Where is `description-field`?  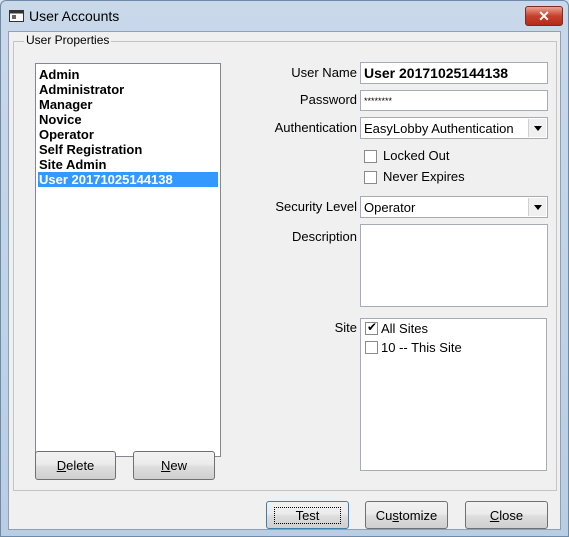
description-field is located at coordinates (454, 265).